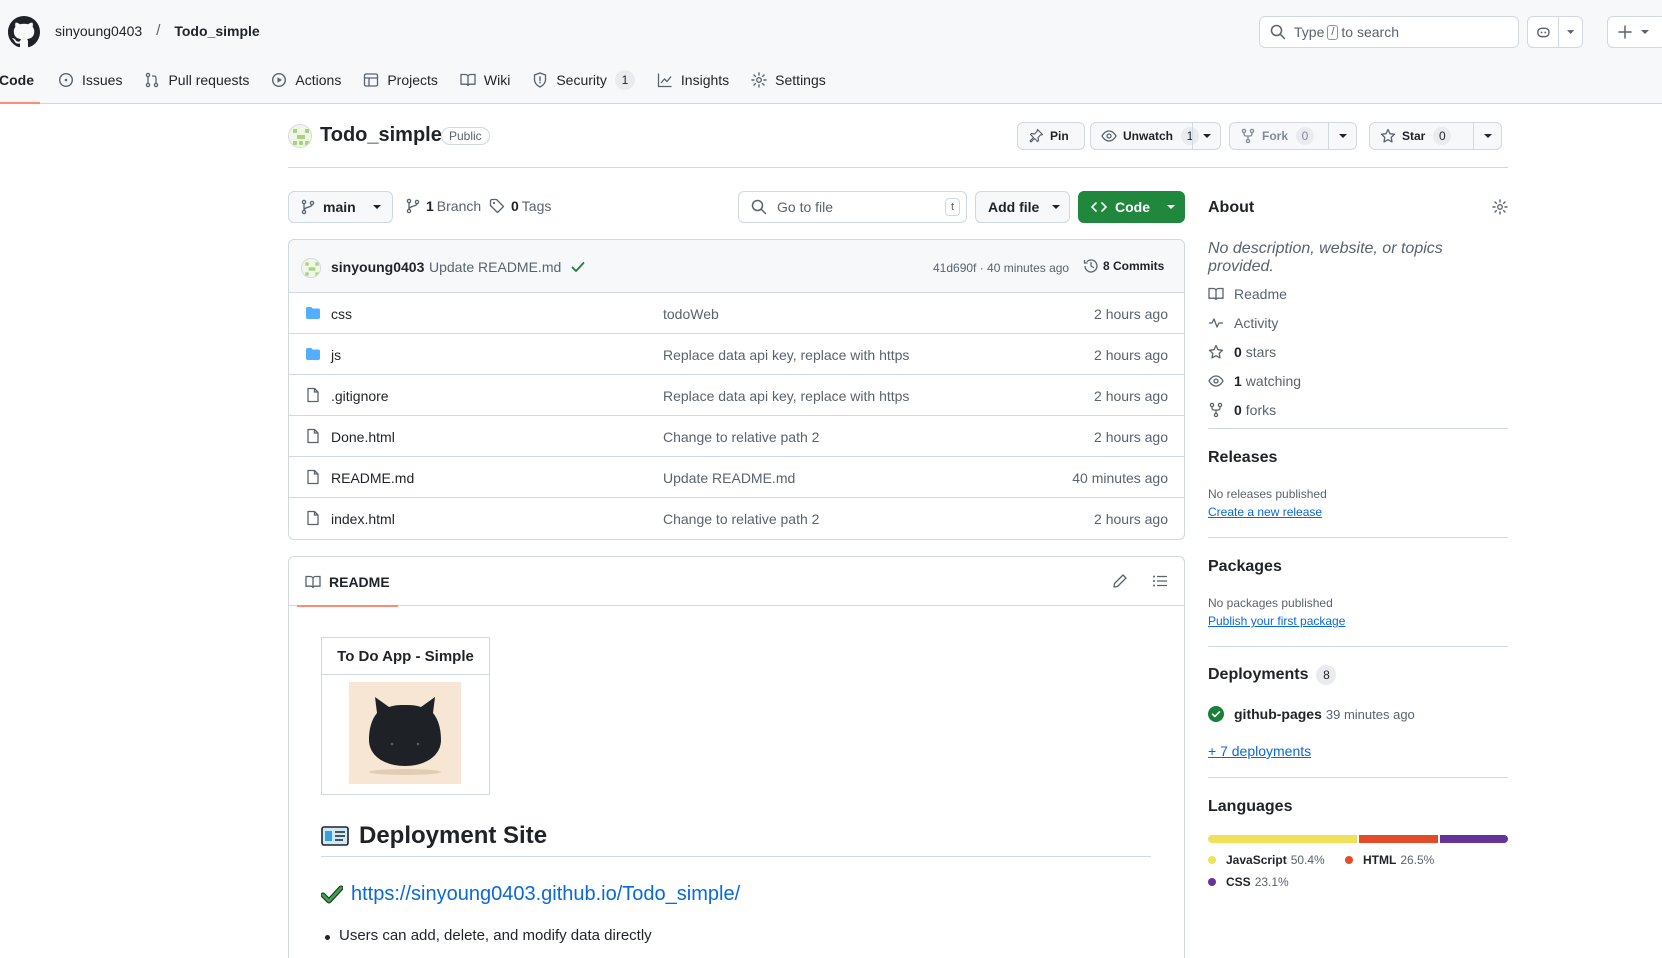 This screenshot has width=1662, height=958. I want to click on language-percent: 50.4%, so click(1307, 860).